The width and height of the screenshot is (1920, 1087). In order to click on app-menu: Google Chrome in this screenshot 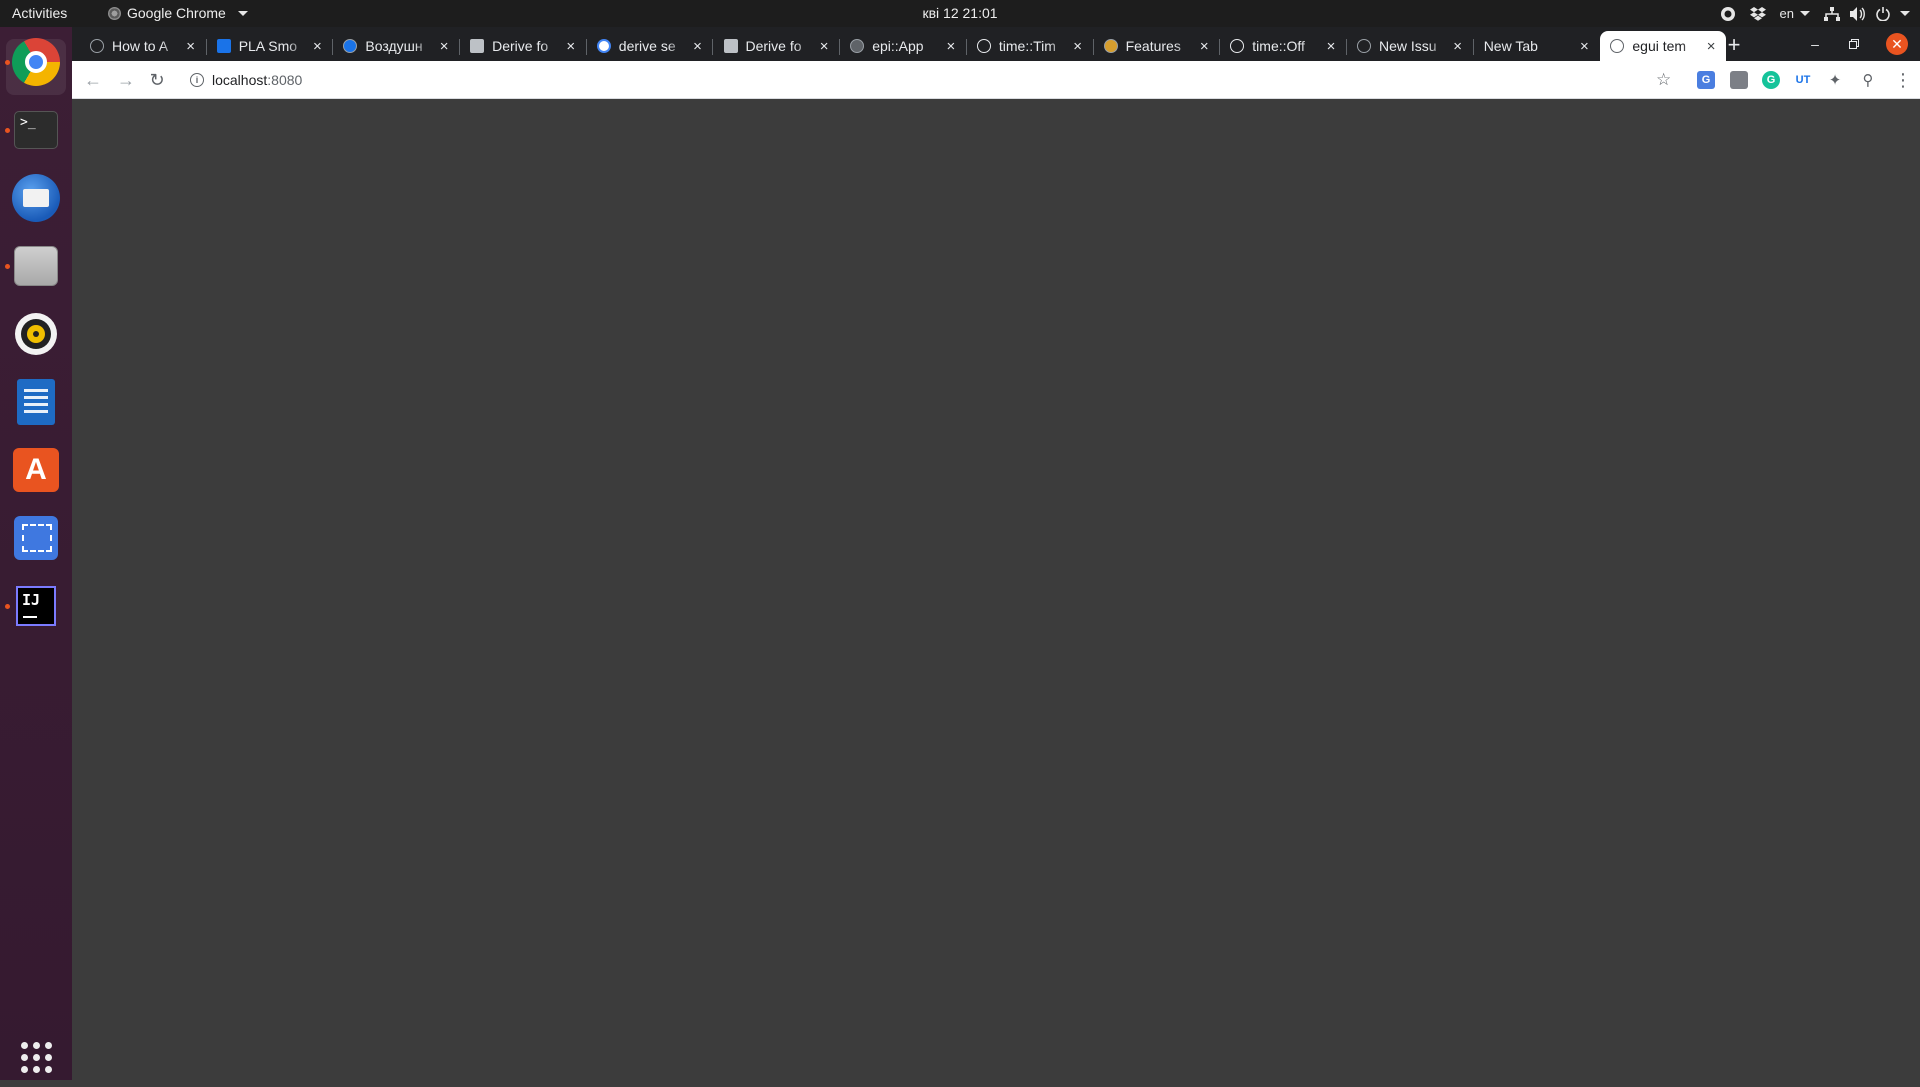, I will do `click(178, 13)`.